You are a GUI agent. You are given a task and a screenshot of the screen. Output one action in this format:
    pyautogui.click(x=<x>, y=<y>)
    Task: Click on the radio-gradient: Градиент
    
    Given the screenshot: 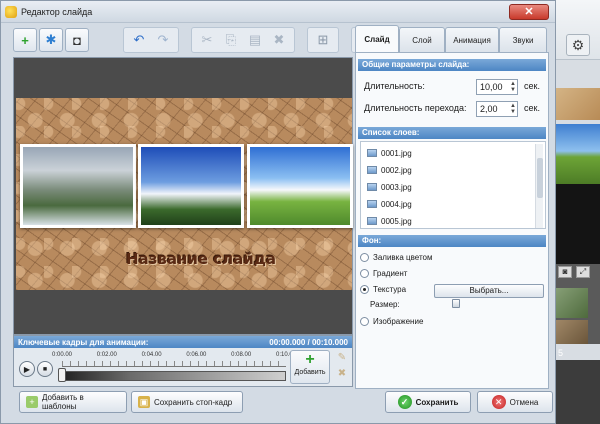 What is the action you would take?
    pyautogui.click(x=383, y=273)
    